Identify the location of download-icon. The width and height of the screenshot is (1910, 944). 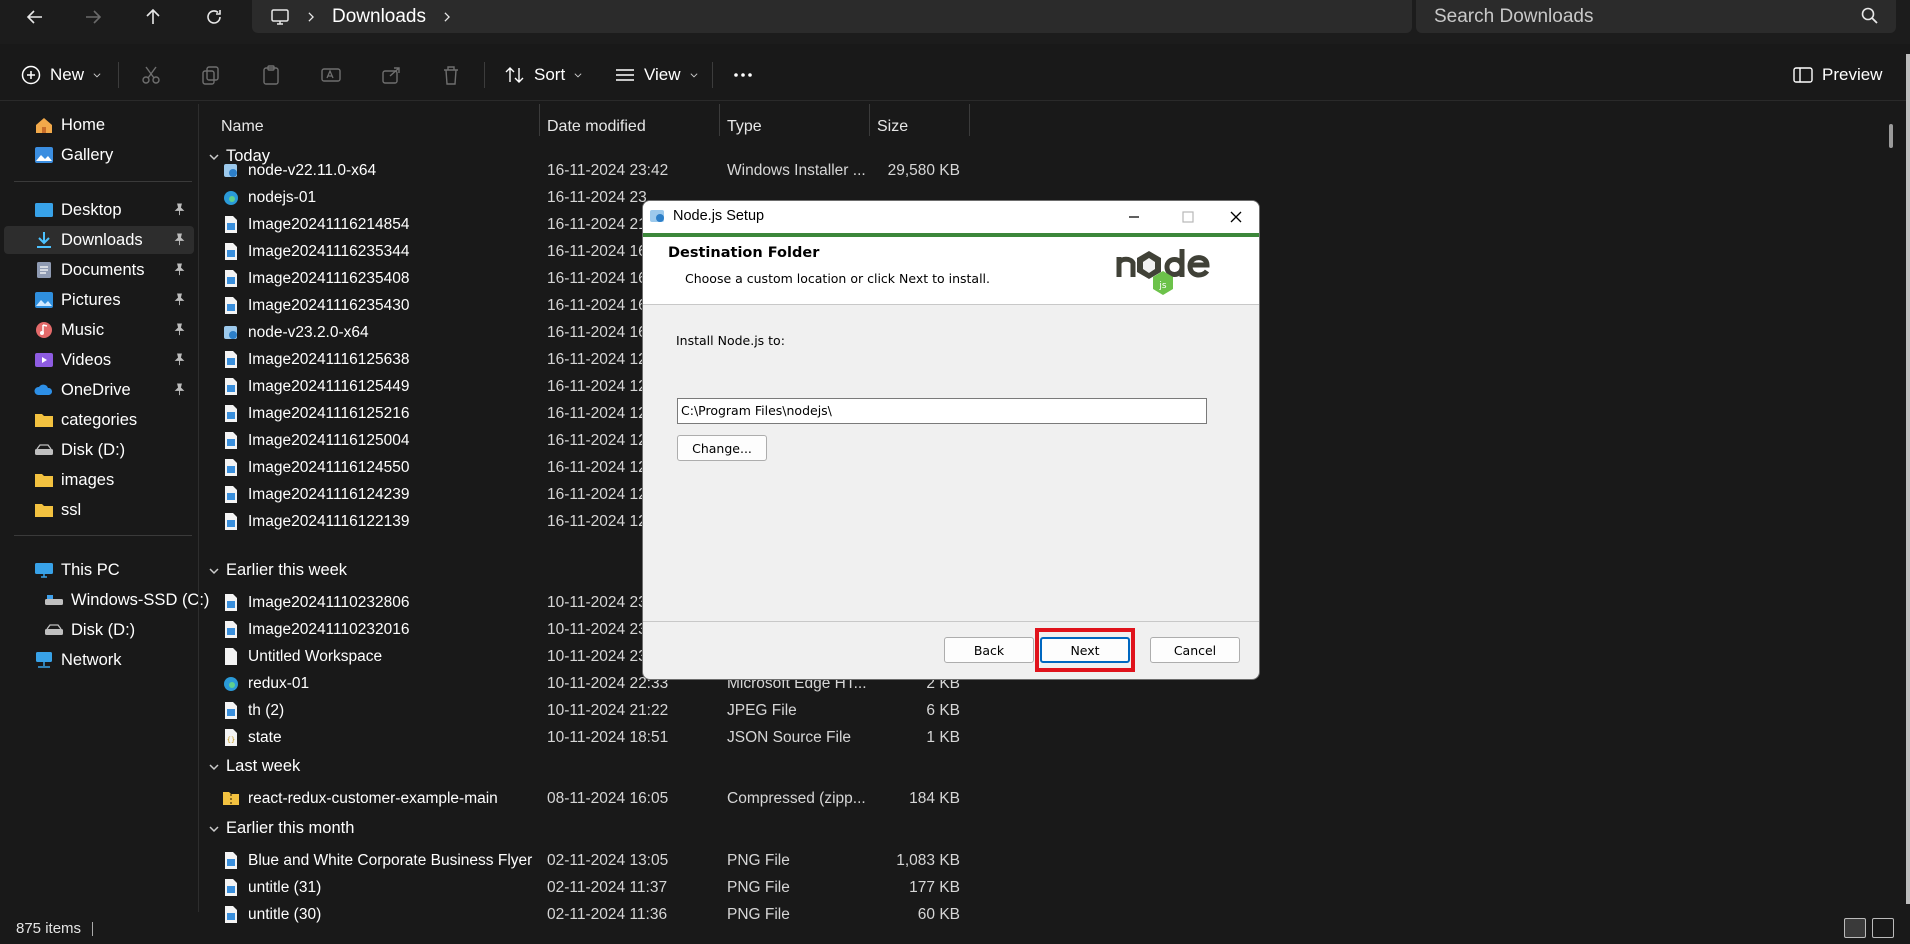
(44, 240).